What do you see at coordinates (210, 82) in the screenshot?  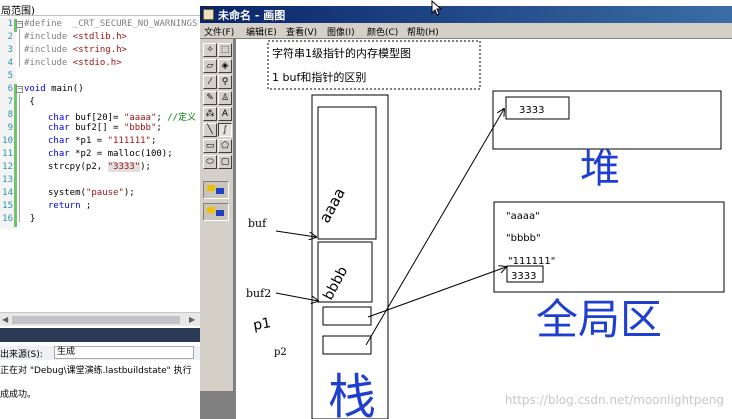 I see `color-picker-icon: ⁄` at bounding box center [210, 82].